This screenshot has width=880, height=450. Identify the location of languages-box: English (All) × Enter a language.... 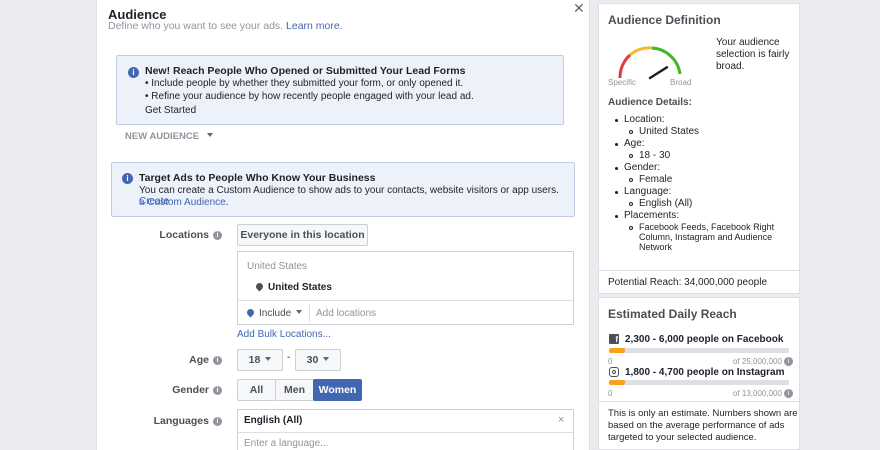
(405, 429).